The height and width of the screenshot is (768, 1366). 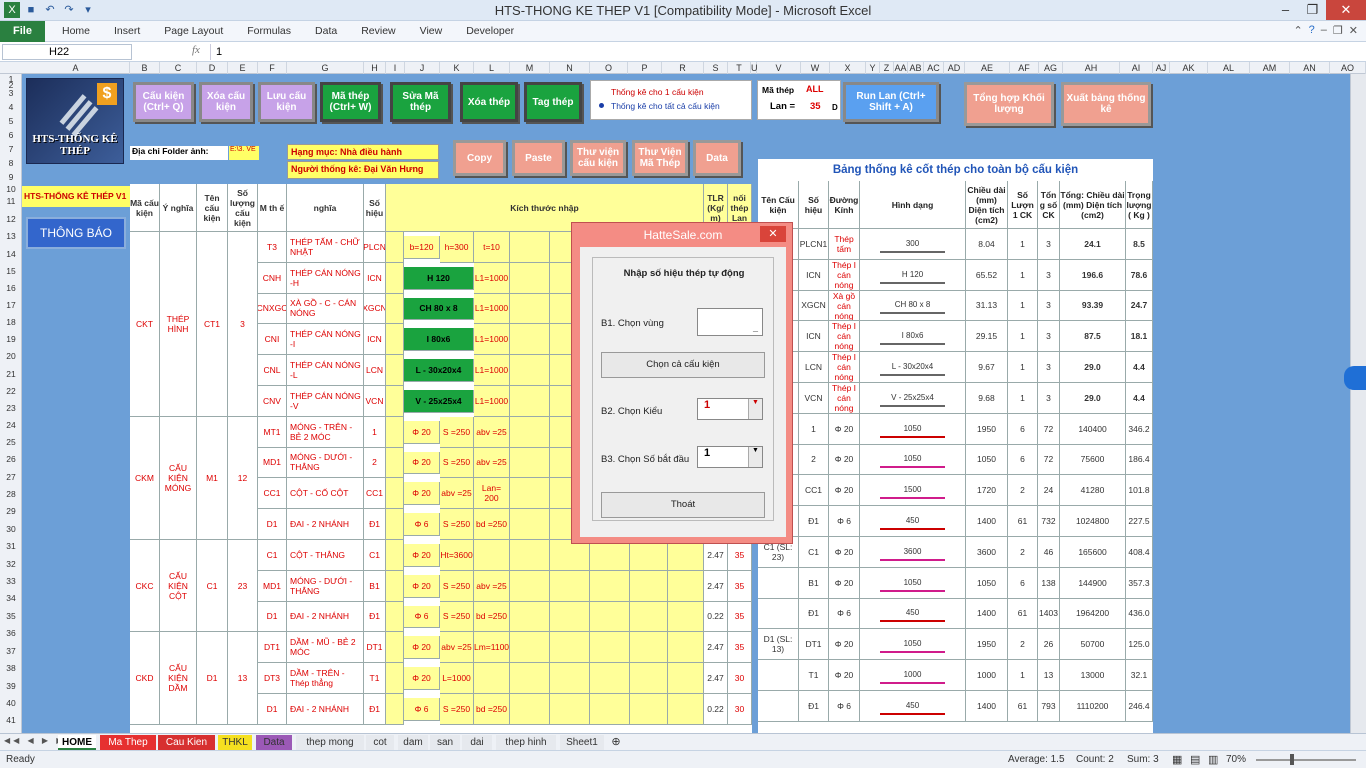 What do you see at coordinates (11, 121) in the screenshot?
I see `row-header: 5` at bounding box center [11, 121].